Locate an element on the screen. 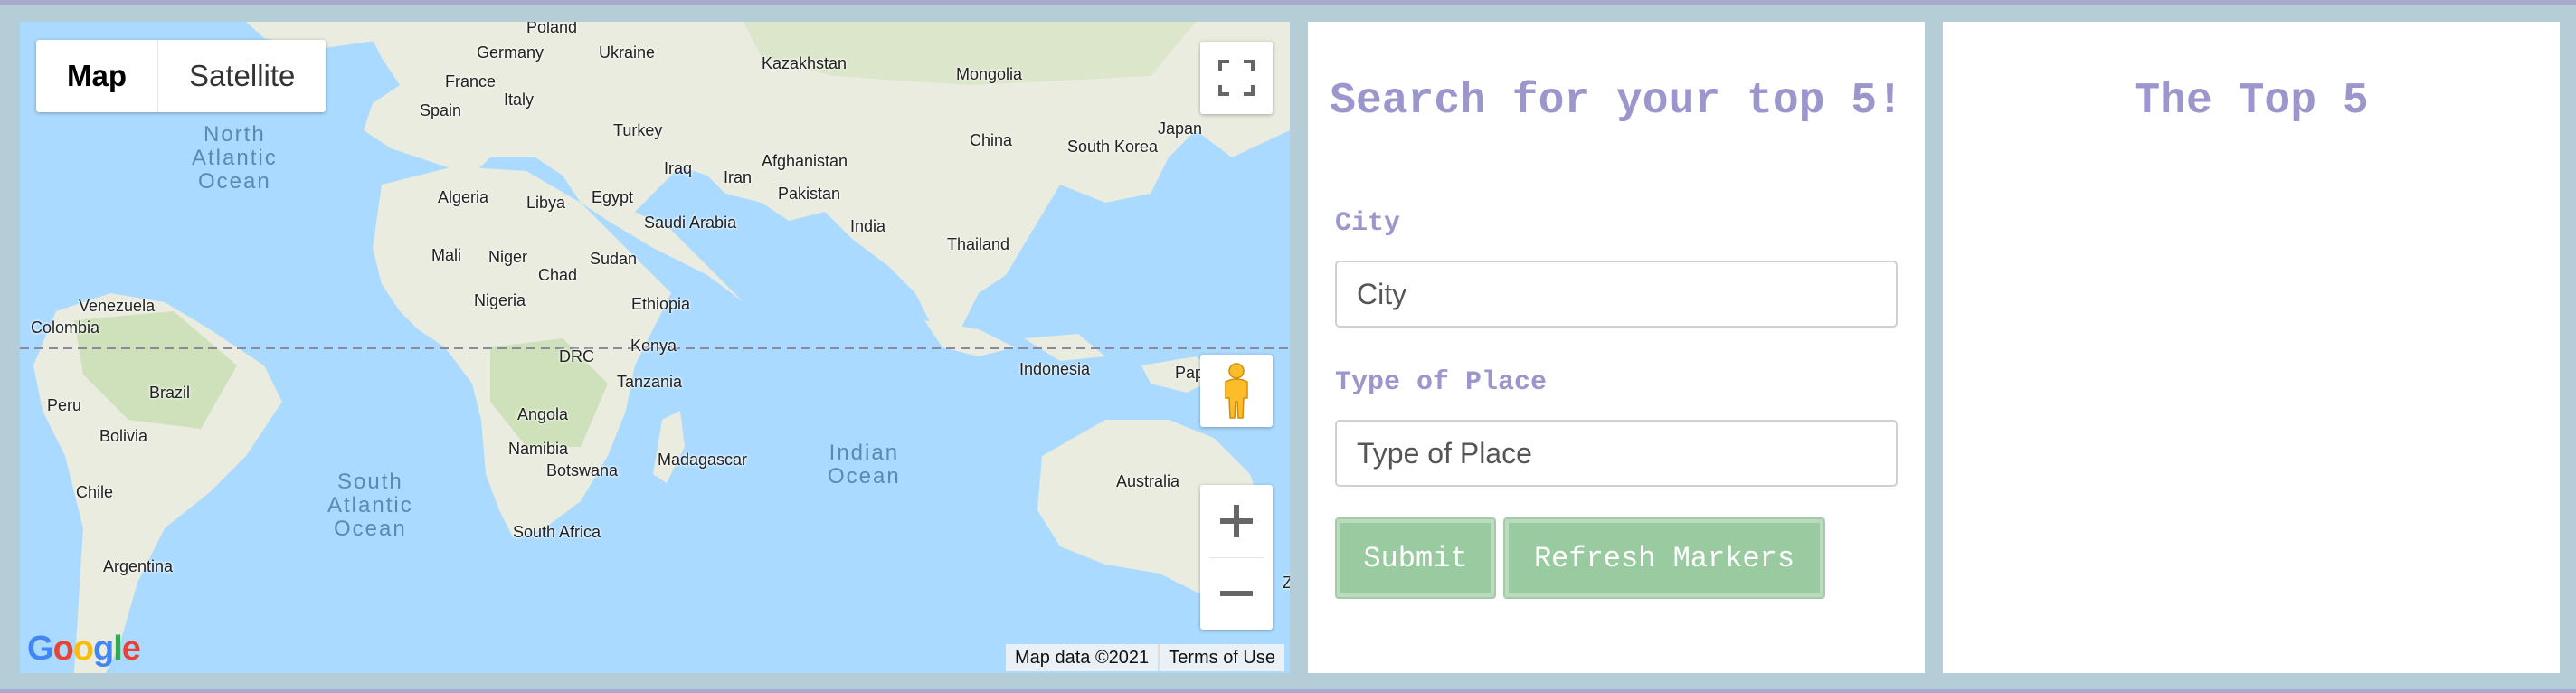  city-input is located at coordinates (1616, 294).